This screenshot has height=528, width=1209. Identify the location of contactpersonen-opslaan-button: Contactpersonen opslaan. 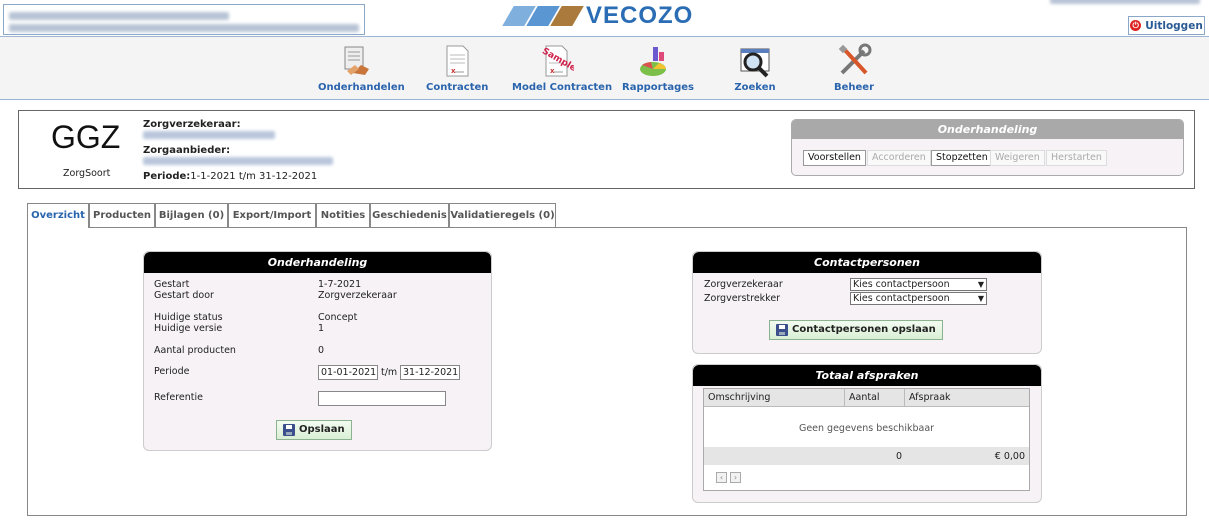
(856, 330).